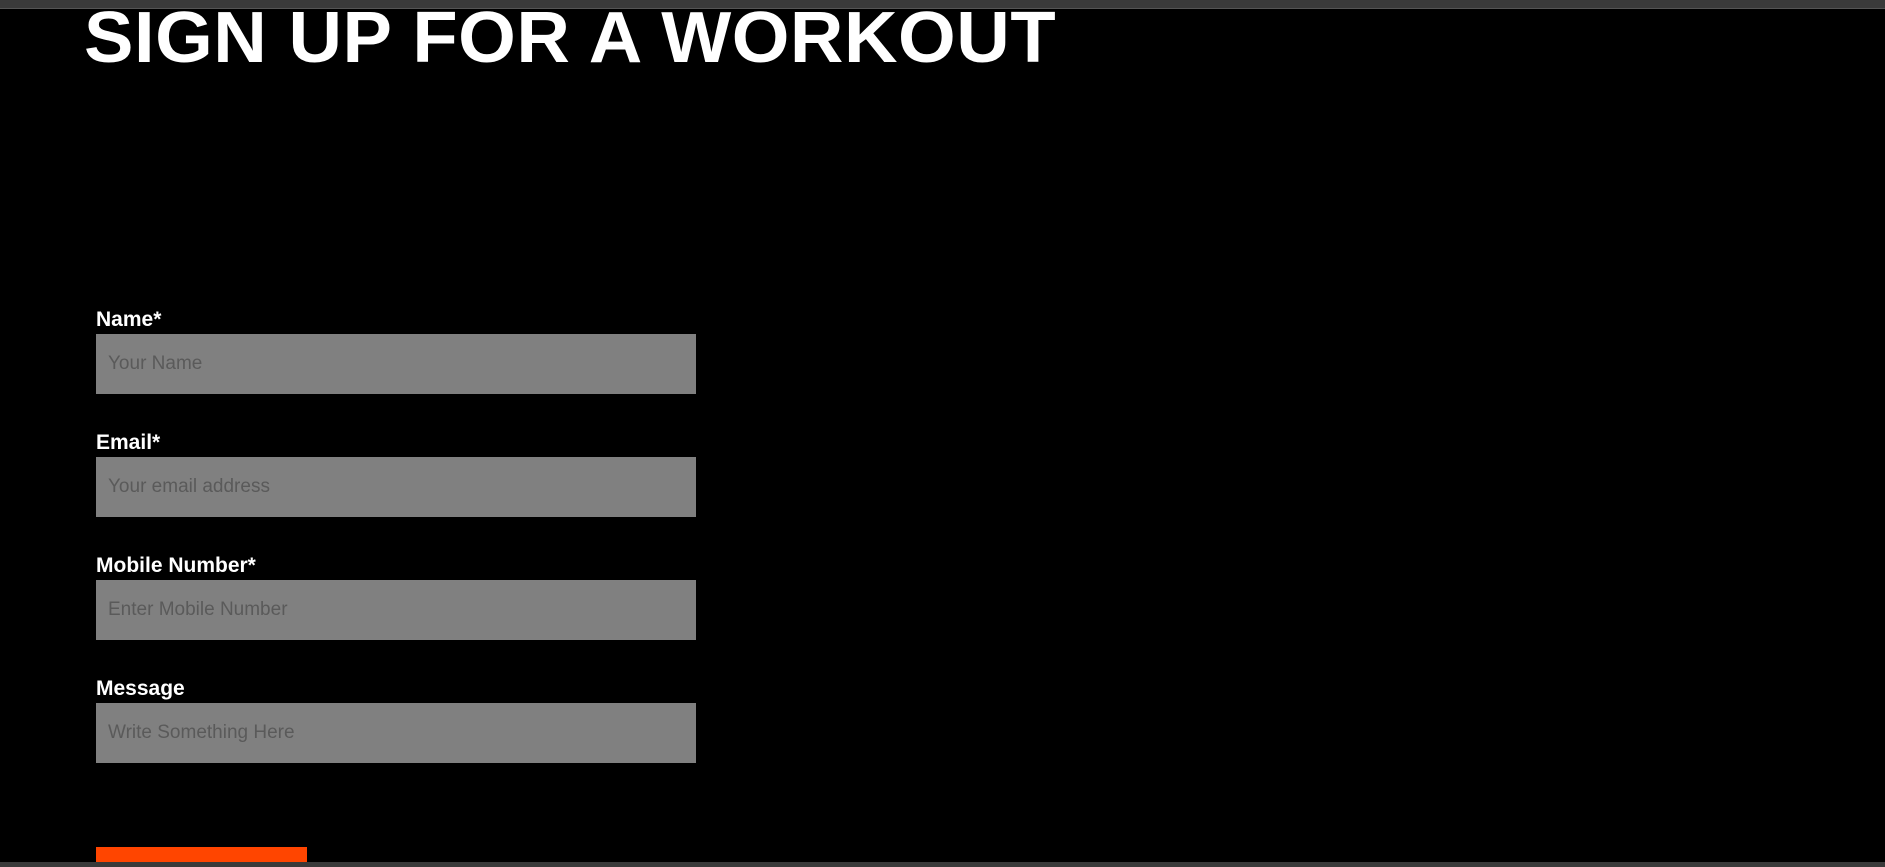 This screenshot has height=867, width=1885. I want to click on email-input, so click(396, 487).